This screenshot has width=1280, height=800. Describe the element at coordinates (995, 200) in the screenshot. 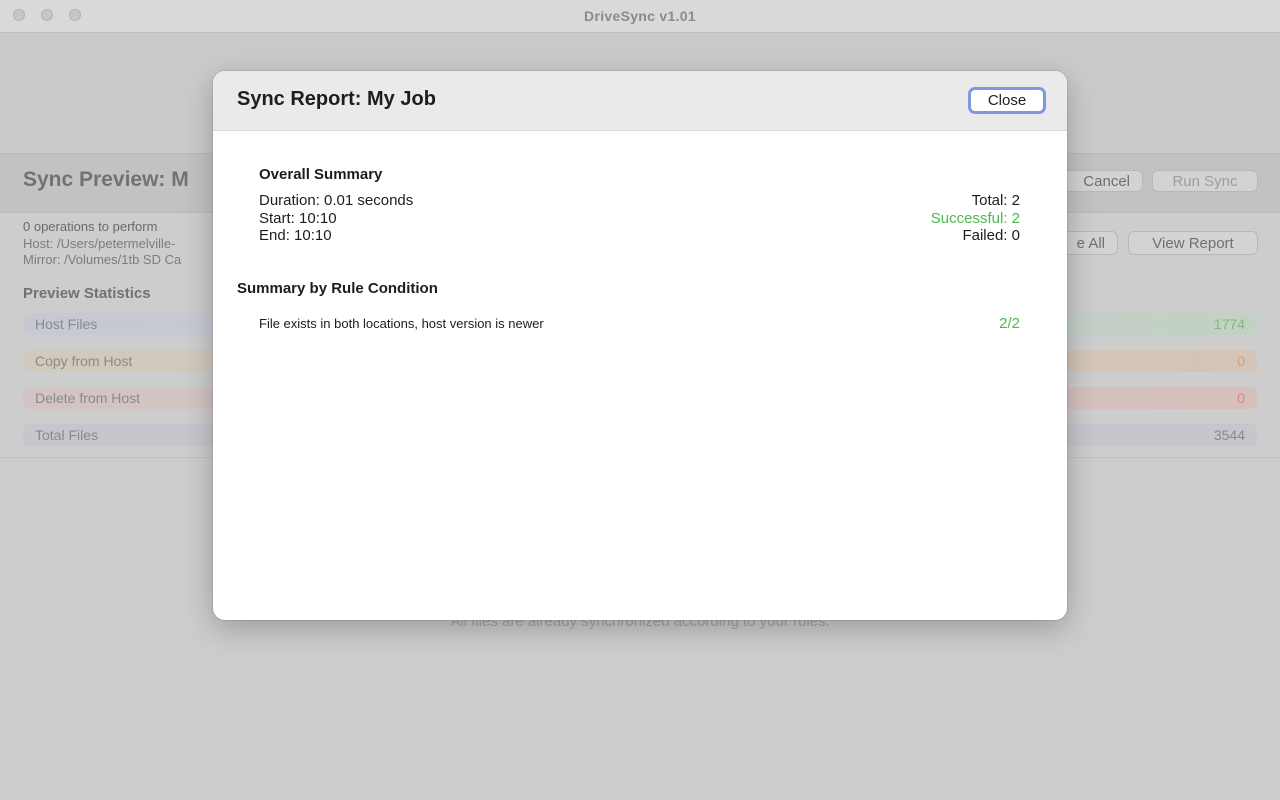

I see `total-text: Total: 2` at that location.